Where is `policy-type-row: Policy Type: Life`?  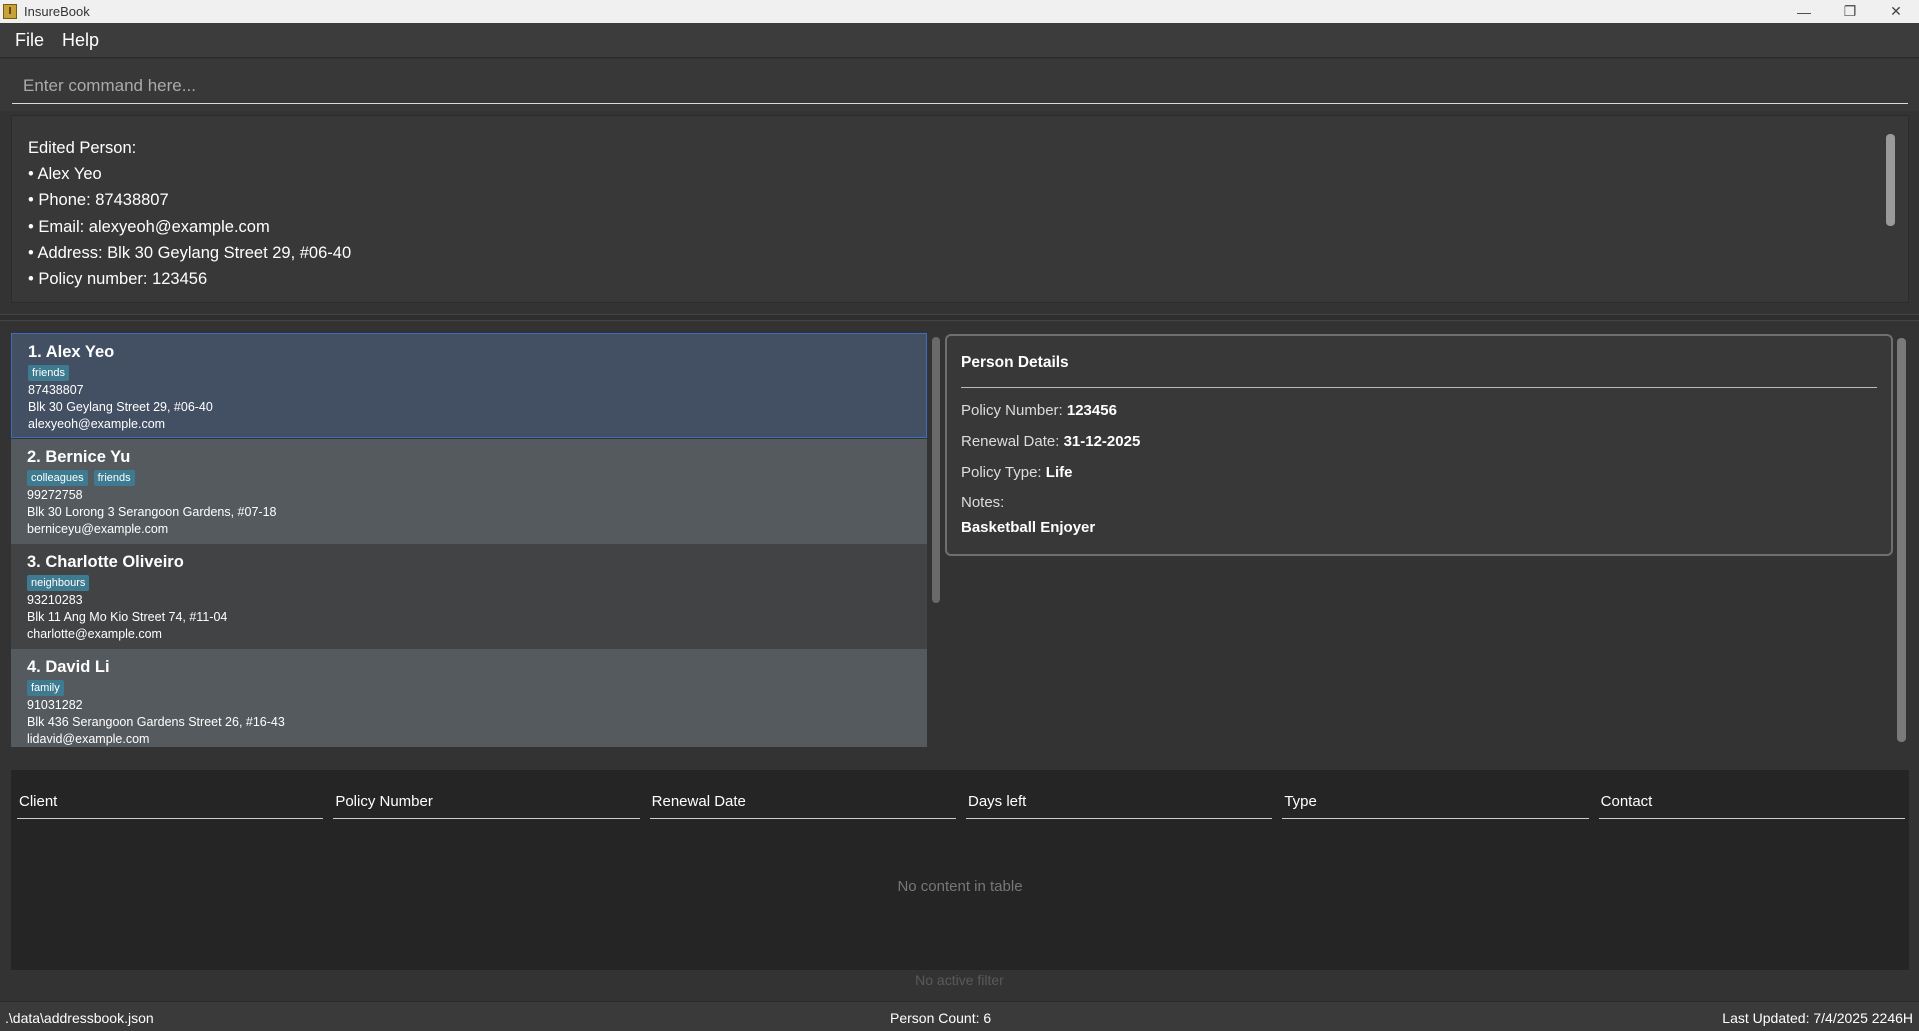 policy-type-row: Policy Type: Life is located at coordinates (1419, 472).